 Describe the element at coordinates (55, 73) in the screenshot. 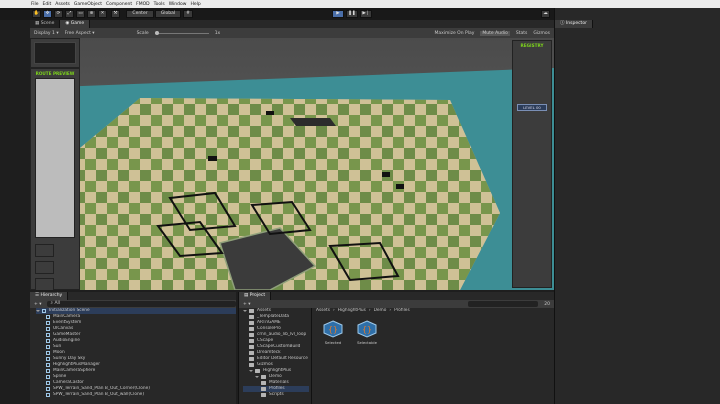

I see `route-preview-title: ROUTE PREVIEW` at that location.